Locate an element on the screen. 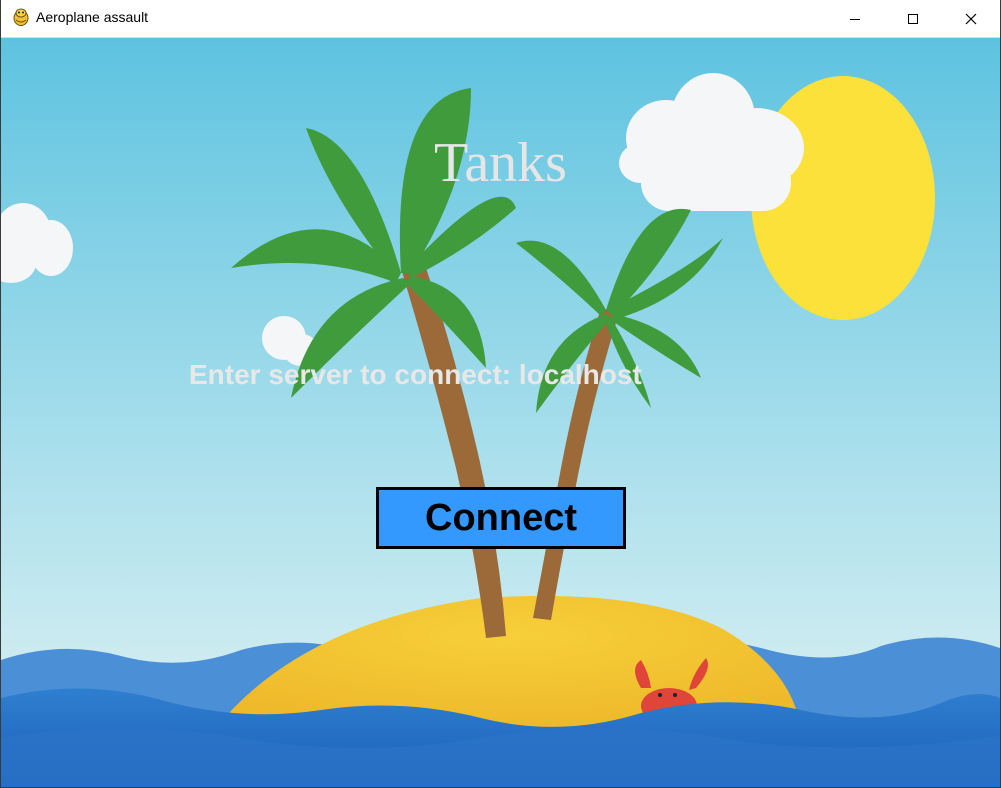 This screenshot has height=788, width=1001. connect-button: Connect is located at coordinates (501, 518).